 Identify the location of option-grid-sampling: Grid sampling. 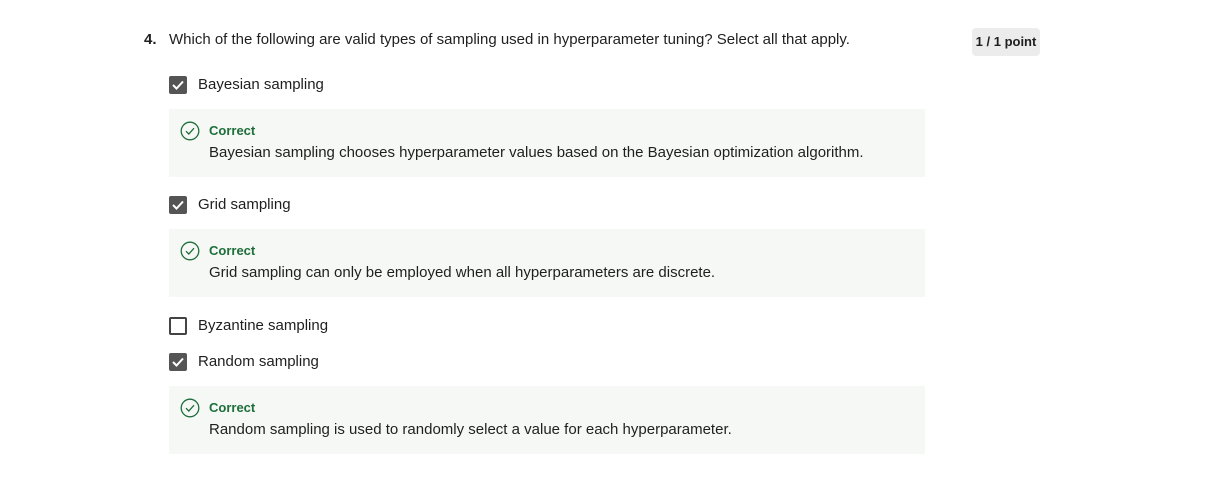
(230, 205).